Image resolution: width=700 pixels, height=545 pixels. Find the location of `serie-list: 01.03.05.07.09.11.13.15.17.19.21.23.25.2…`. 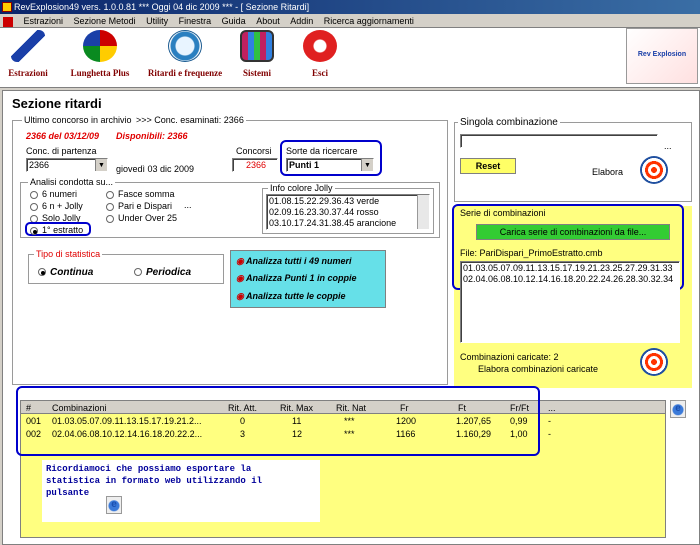

serie-list: 01.03.05.07.09.11.13.15.17.19.21.23.25.2… is located at coordinates (570, 302).